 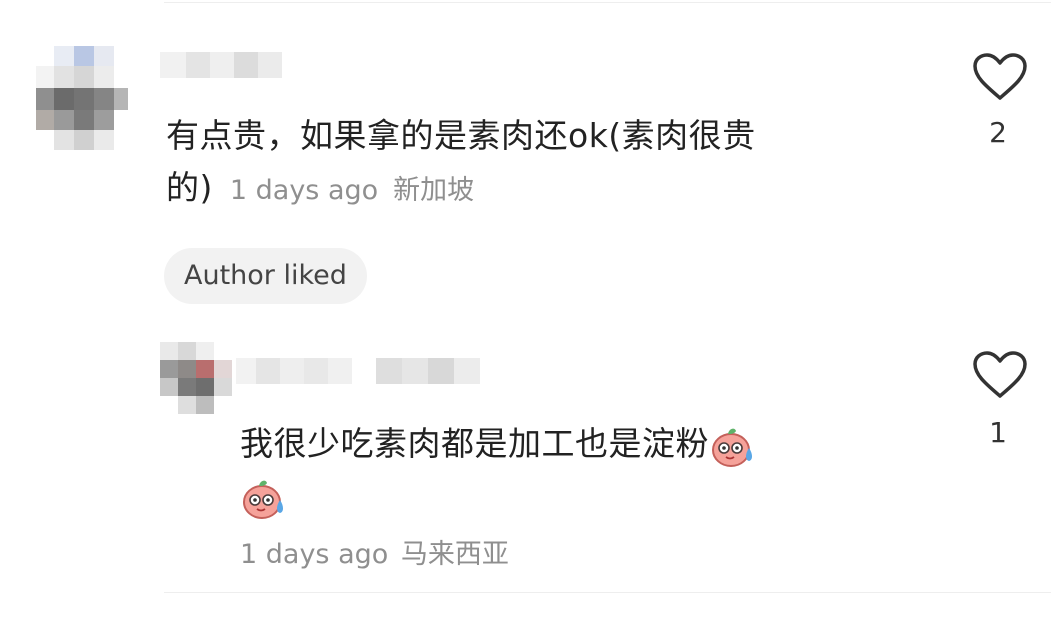 What do you see at coordinates (607, 592) in the screenshot?
I see `bottom-divider` at bounding box center [607, 592].